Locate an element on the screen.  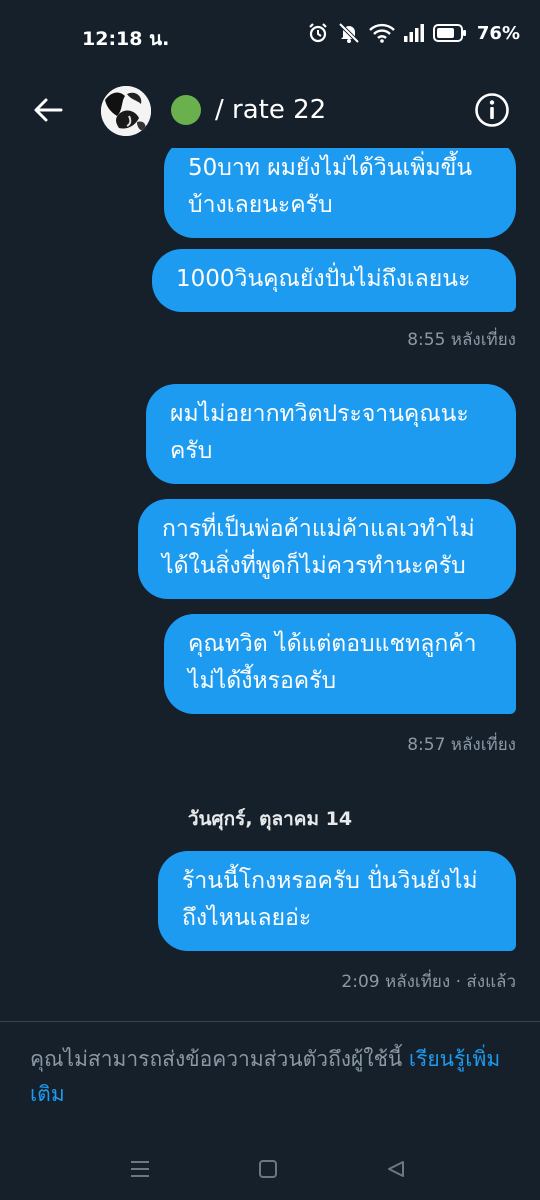
footer-divider is located at coordinates (270, 1021).